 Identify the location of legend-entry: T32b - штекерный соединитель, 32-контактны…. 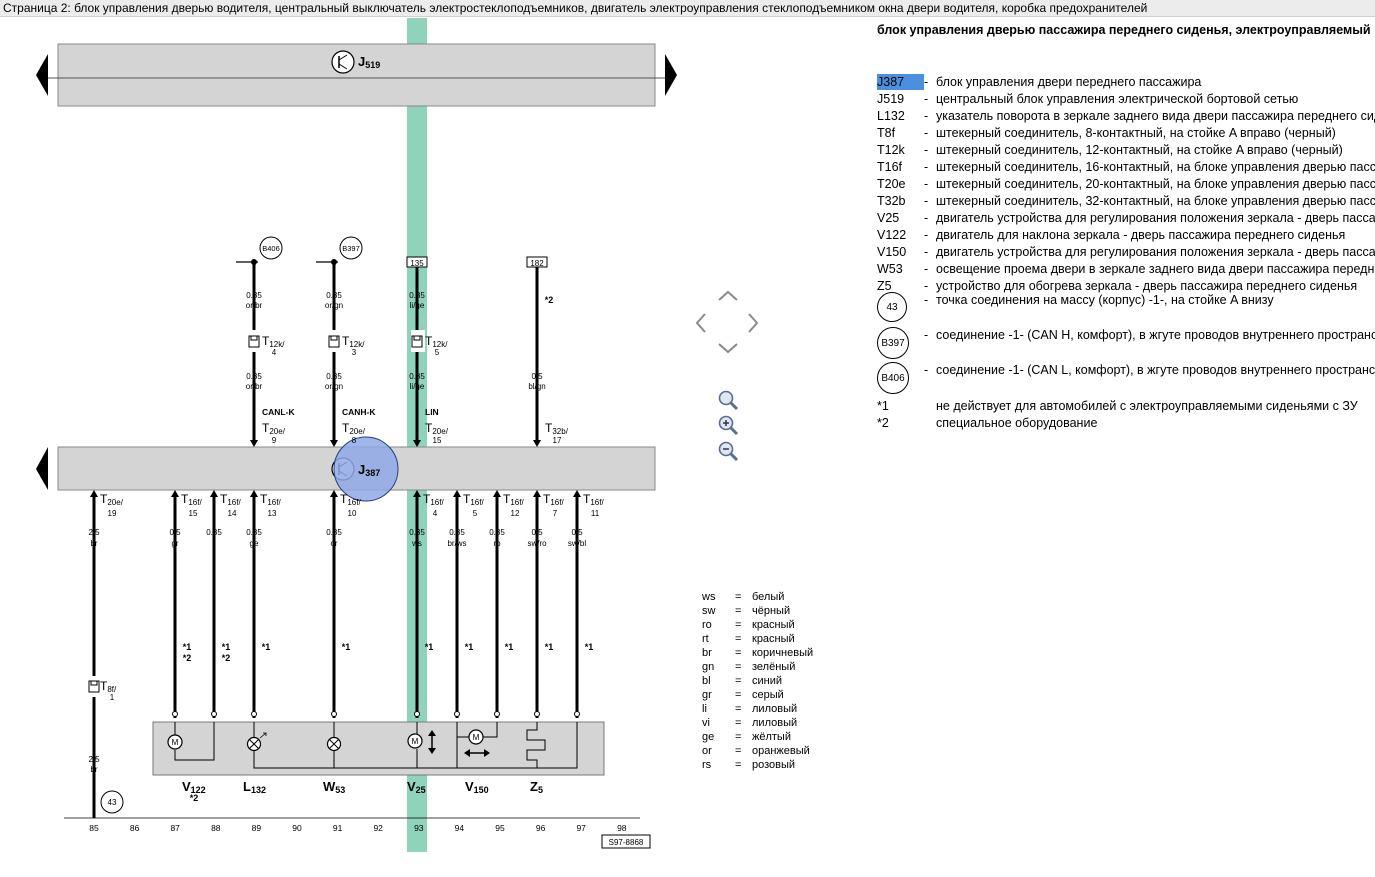
(1126, 201).